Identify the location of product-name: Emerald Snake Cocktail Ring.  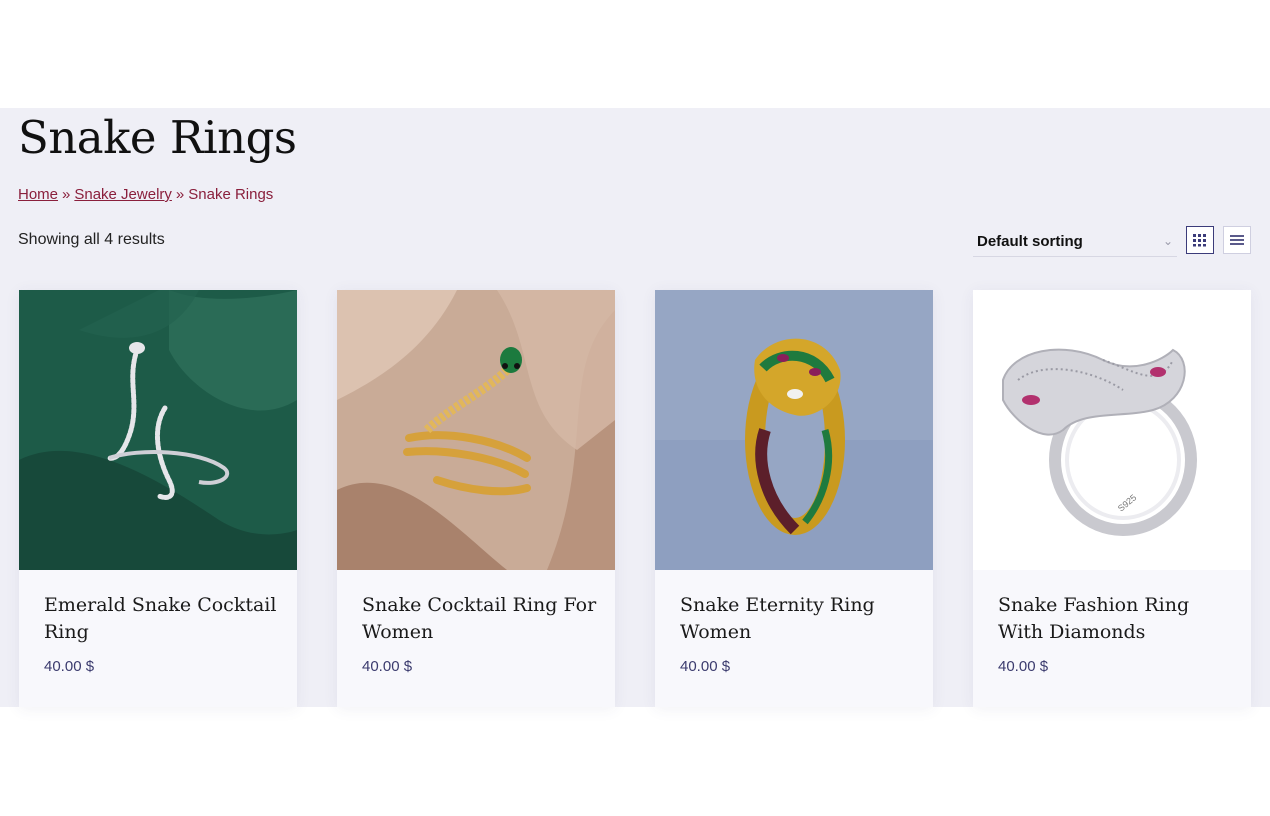
(161, 619).